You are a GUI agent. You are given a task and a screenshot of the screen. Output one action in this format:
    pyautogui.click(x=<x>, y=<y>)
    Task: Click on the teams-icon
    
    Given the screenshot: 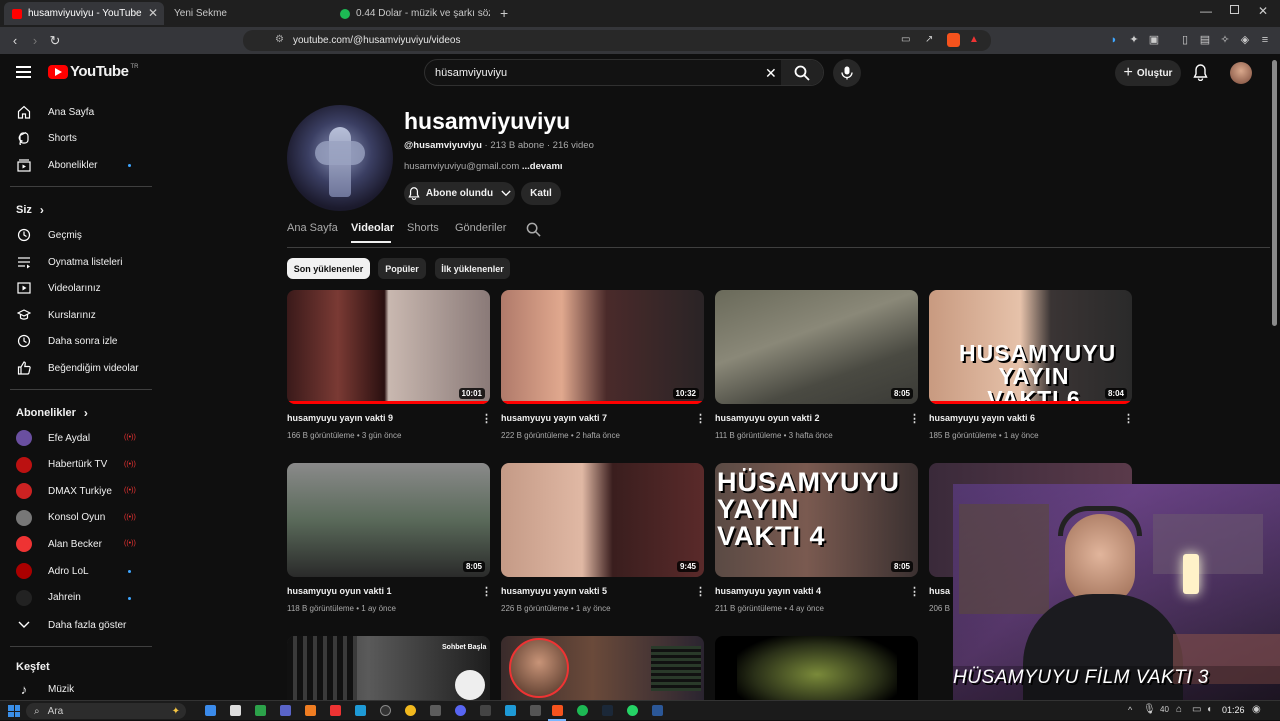 What is the action you would take?
    pyautogui.click(x=285, y=710)
    